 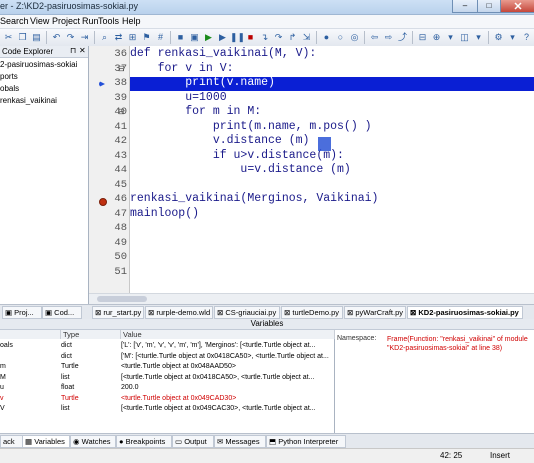 What do you see at coordinates (375, 312) in the screenshot?
I see `file-tab: ⊠ pyWarCraft.py` at bounding box center [375, 312].